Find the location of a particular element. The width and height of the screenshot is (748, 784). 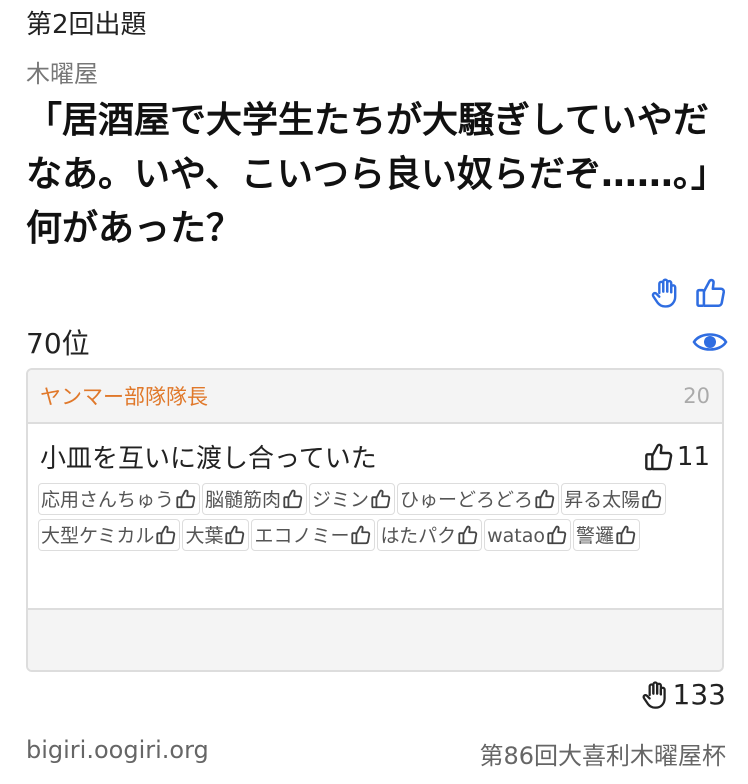

voter-tag: エコノミー is located at coordinates (313, 535).